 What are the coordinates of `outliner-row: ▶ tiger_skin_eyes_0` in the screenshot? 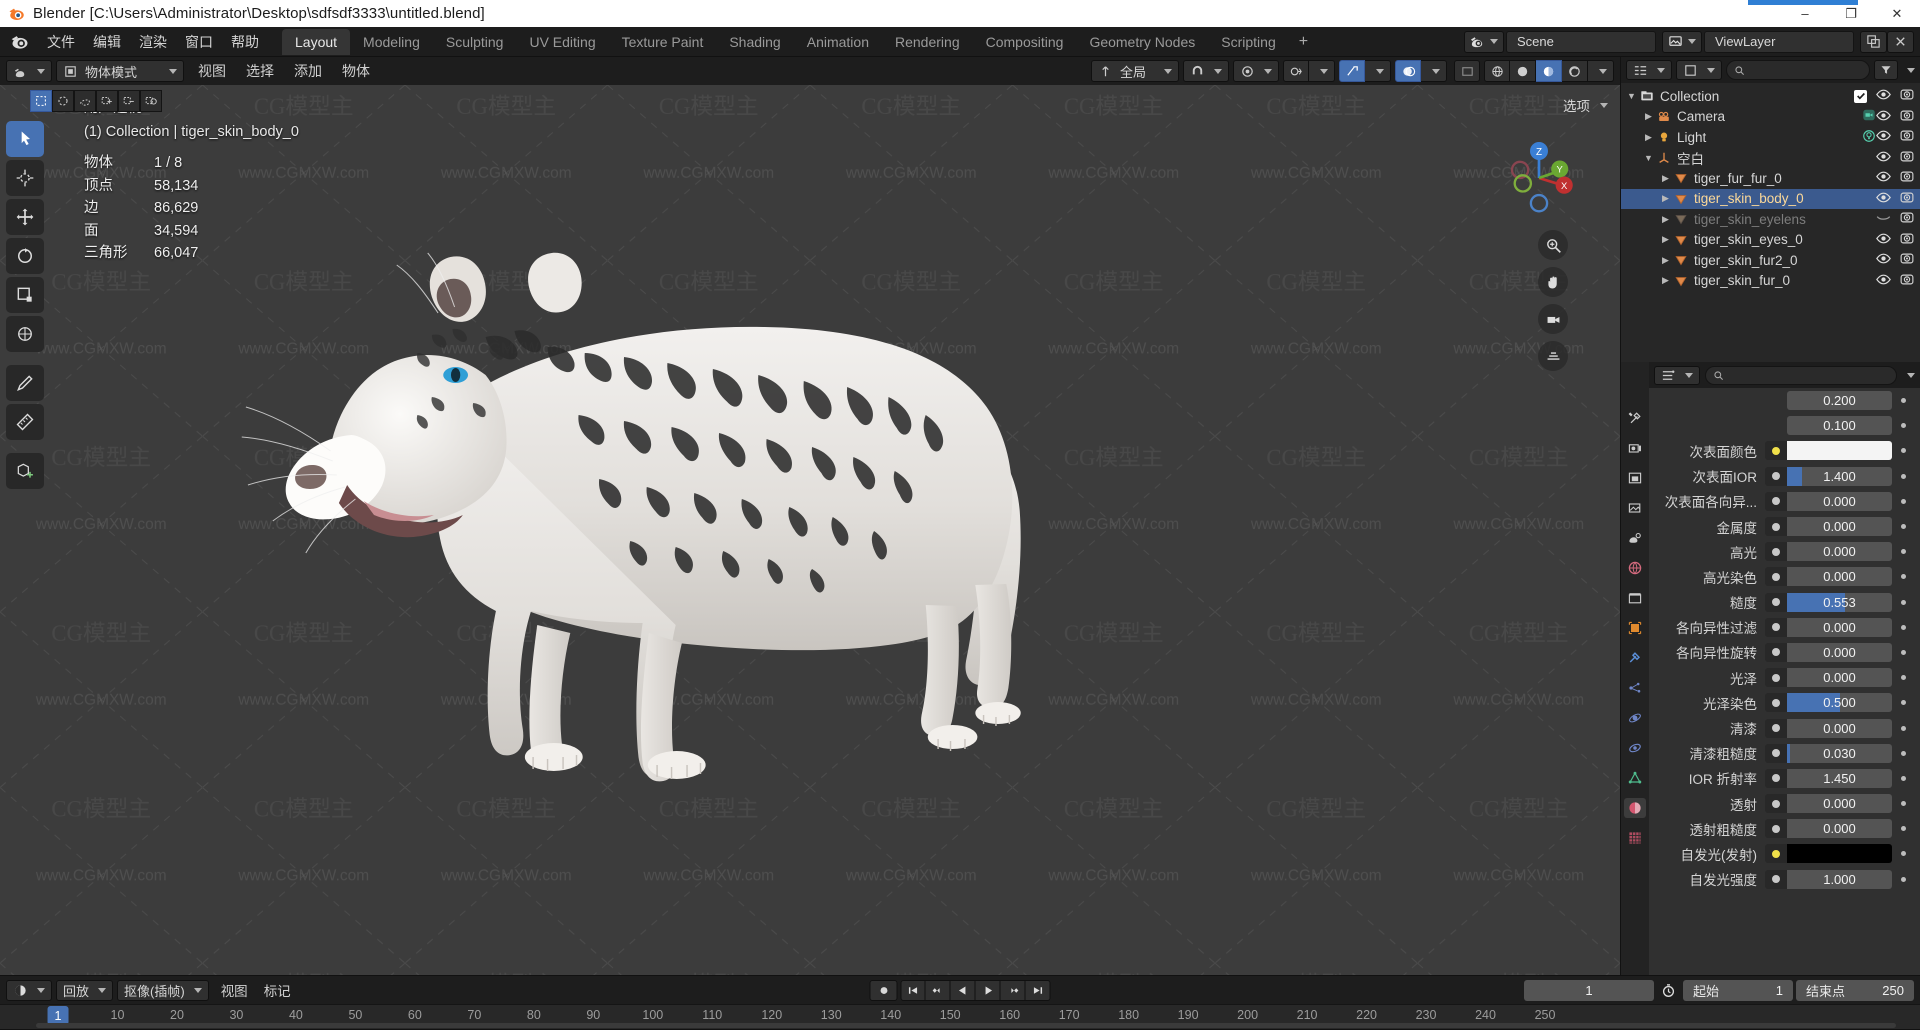 It's located at (1770, 240).